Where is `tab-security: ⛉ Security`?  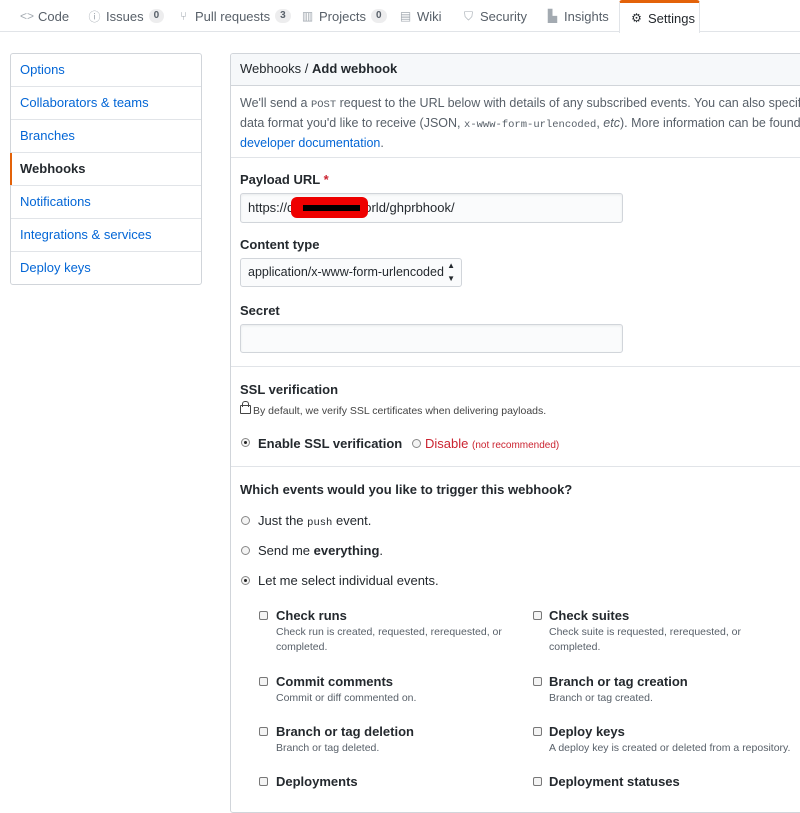
tab-security: ⛉ Security is located at coordinates (494, 16).